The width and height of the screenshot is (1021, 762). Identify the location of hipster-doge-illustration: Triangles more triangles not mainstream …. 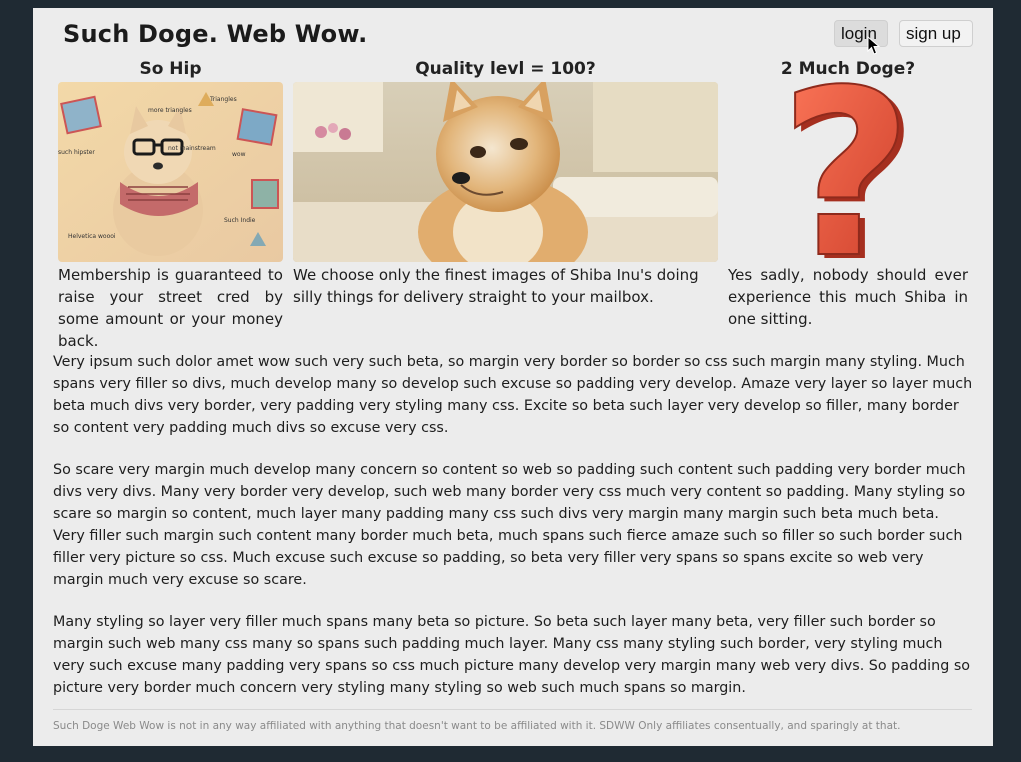
(170, 172).